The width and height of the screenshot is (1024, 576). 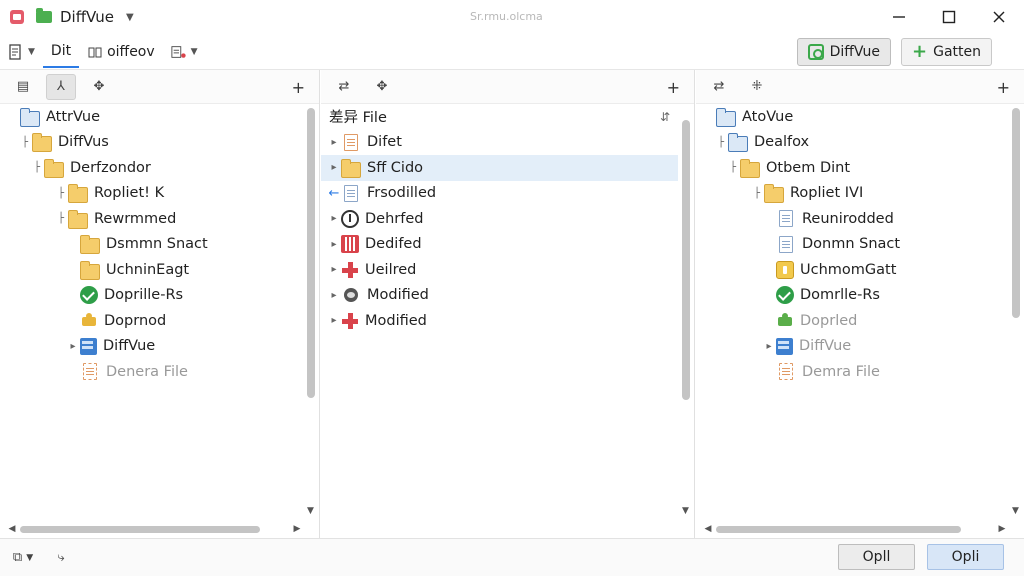 I want to click on pages-icon: ⧉ ▼, so click(x=23, y=558).